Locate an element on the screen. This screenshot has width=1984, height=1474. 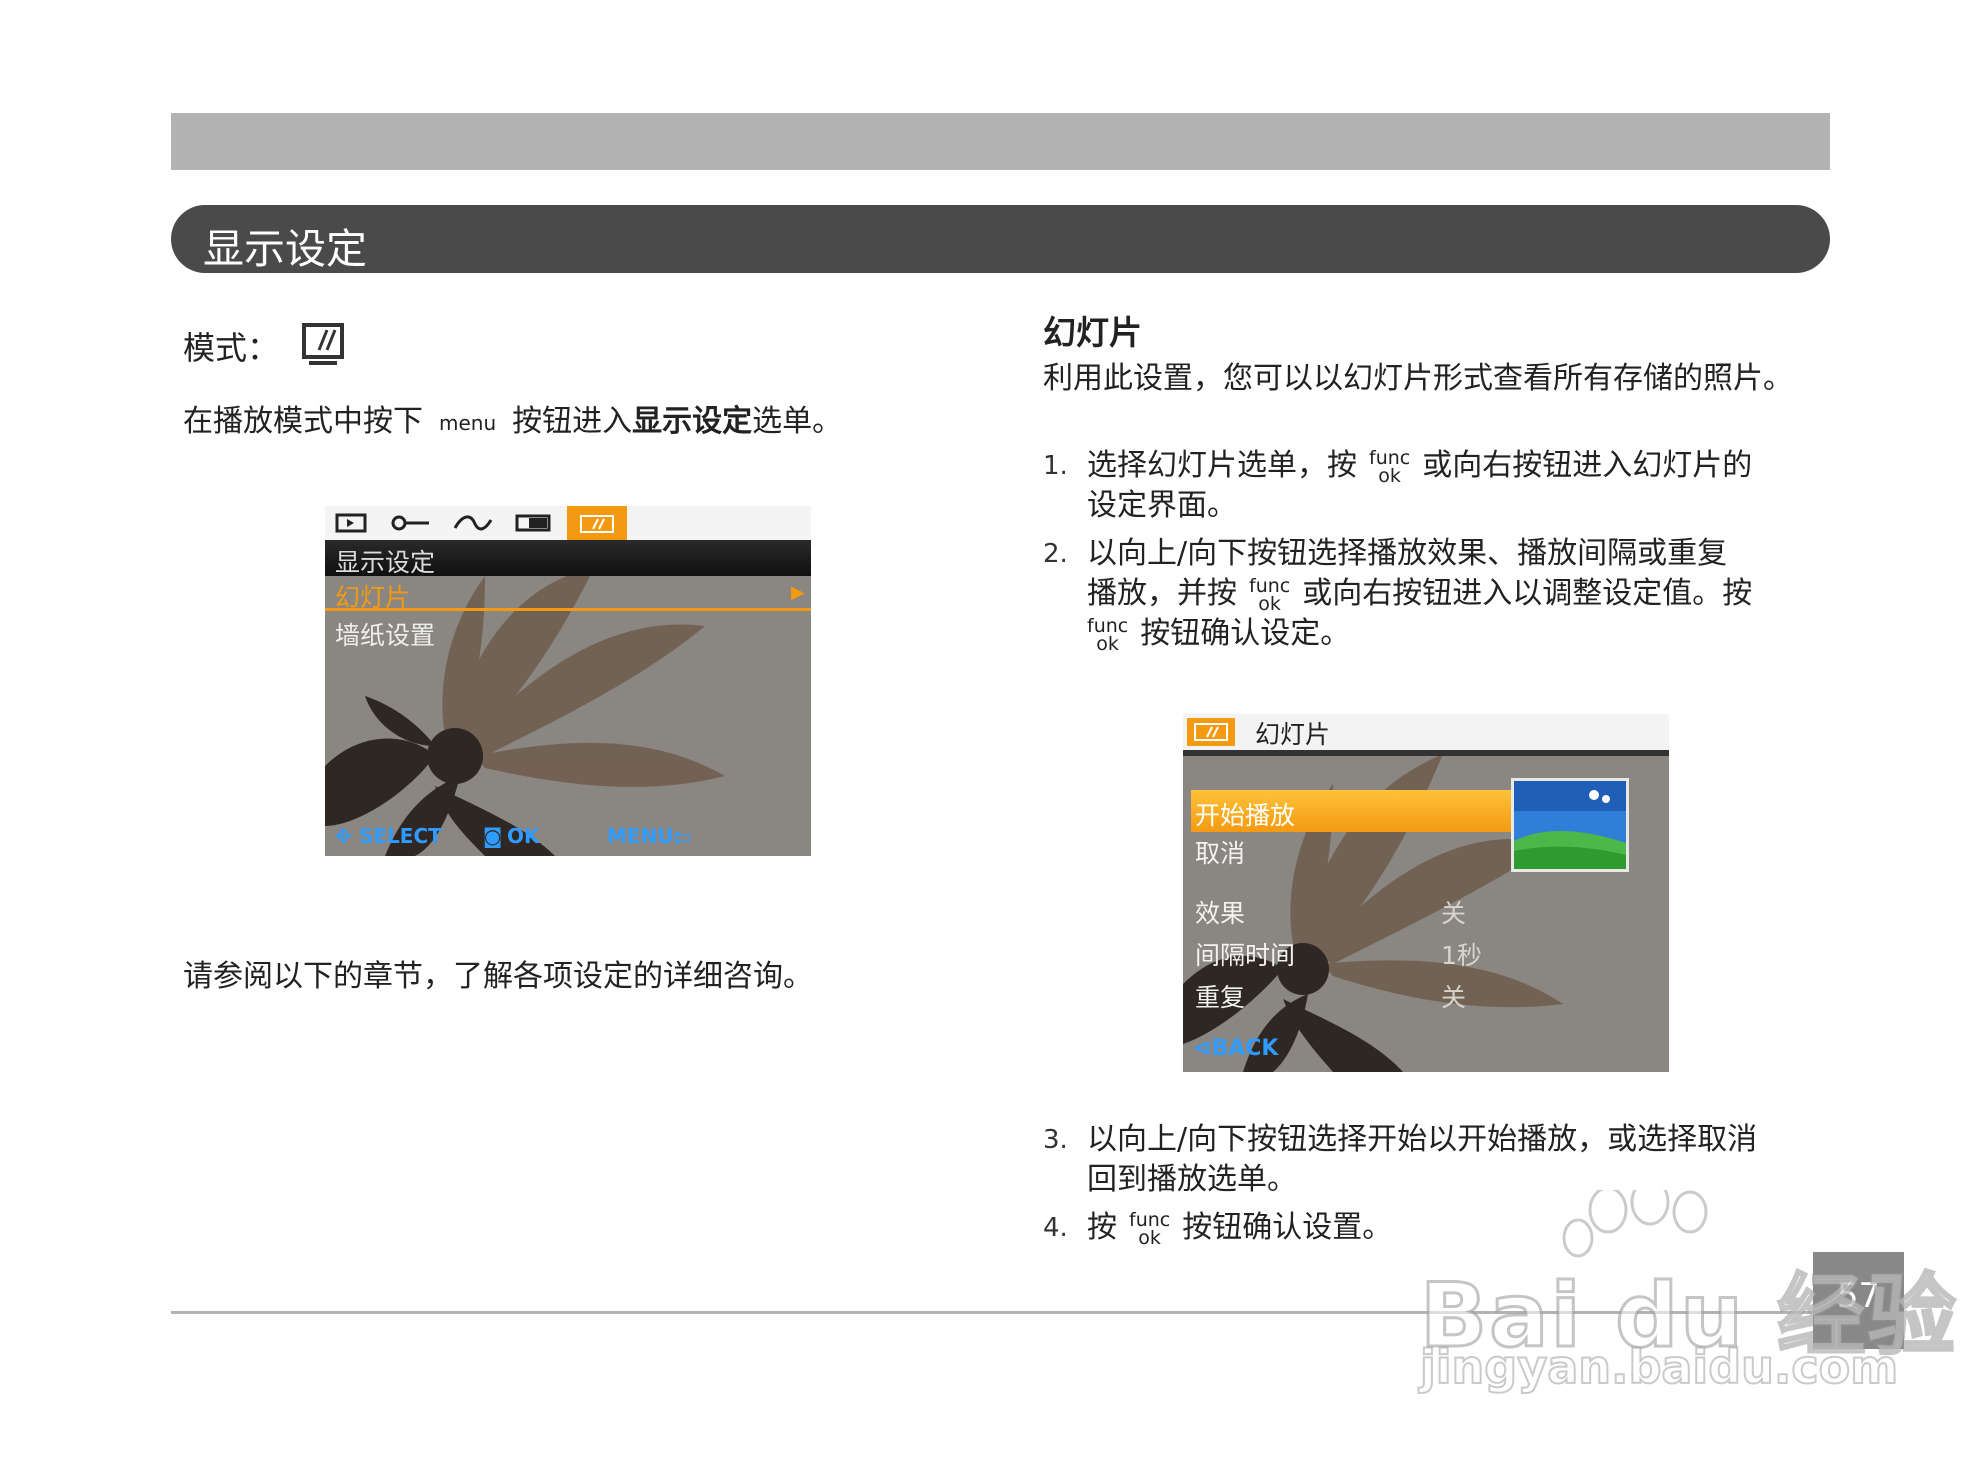
screen-menu-header: 幻灯片 is located at coordinates (1426, 732).